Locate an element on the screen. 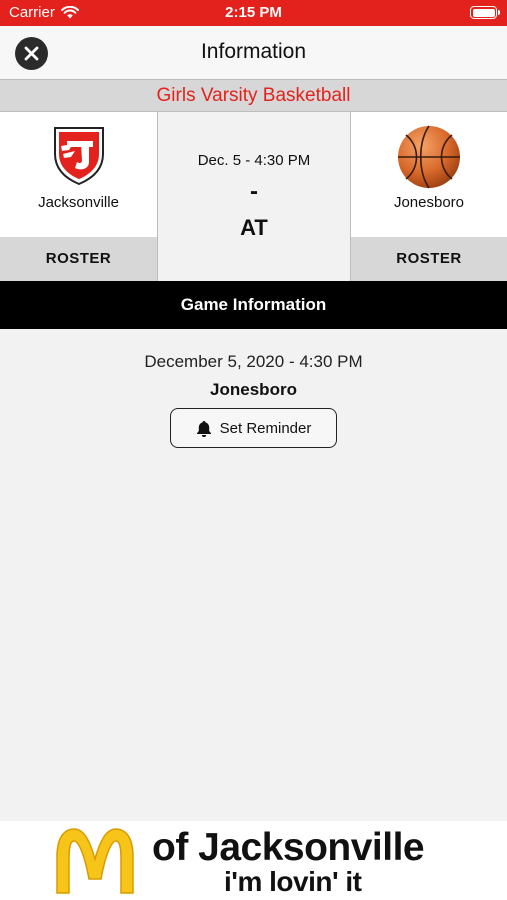  sponsor-ad-banner: of Jacksonville i'm lovin' it is located at coordinates (253, 860).